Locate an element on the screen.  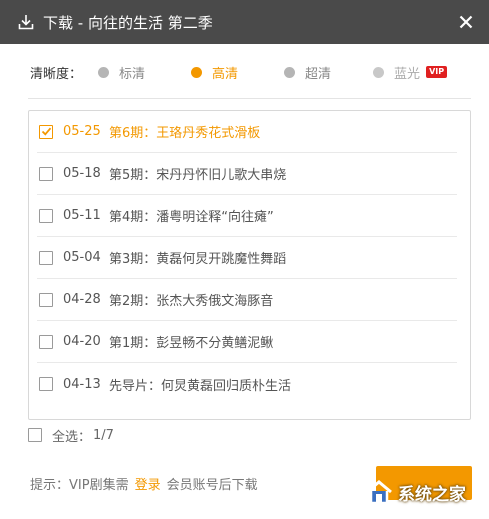
vip-badge: VIP is located at coordinates (437, 72).